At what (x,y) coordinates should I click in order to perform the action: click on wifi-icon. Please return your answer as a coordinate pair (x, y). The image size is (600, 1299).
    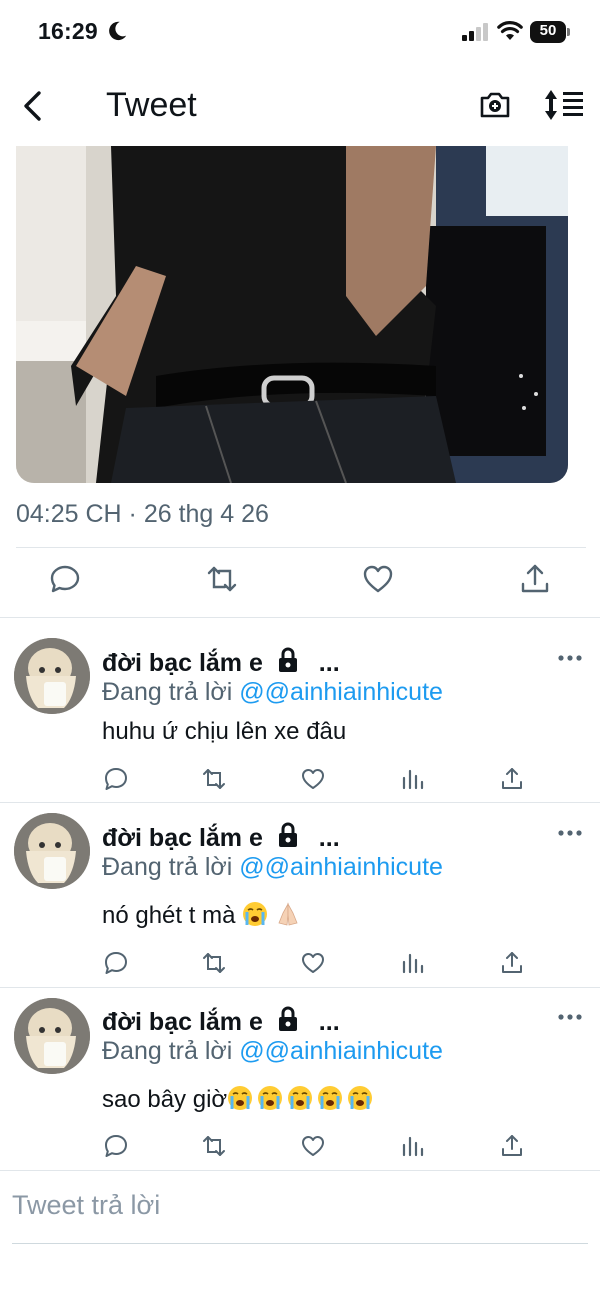
    Looking at the image, I should click on (510, 30).